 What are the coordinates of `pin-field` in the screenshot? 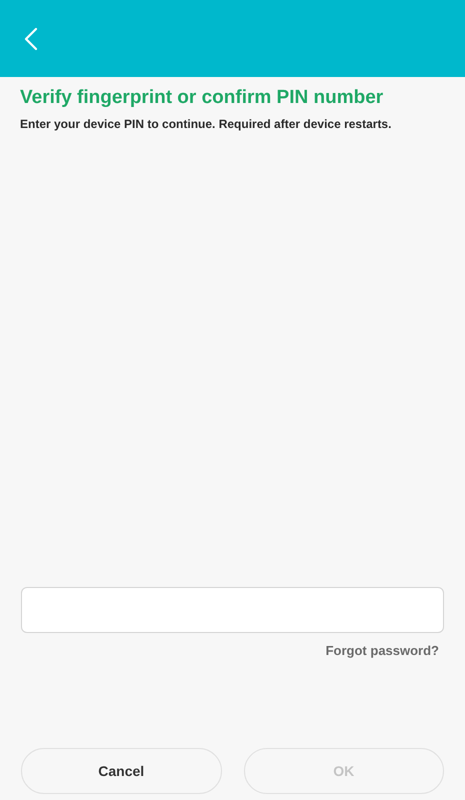 It's located at (232, 609).